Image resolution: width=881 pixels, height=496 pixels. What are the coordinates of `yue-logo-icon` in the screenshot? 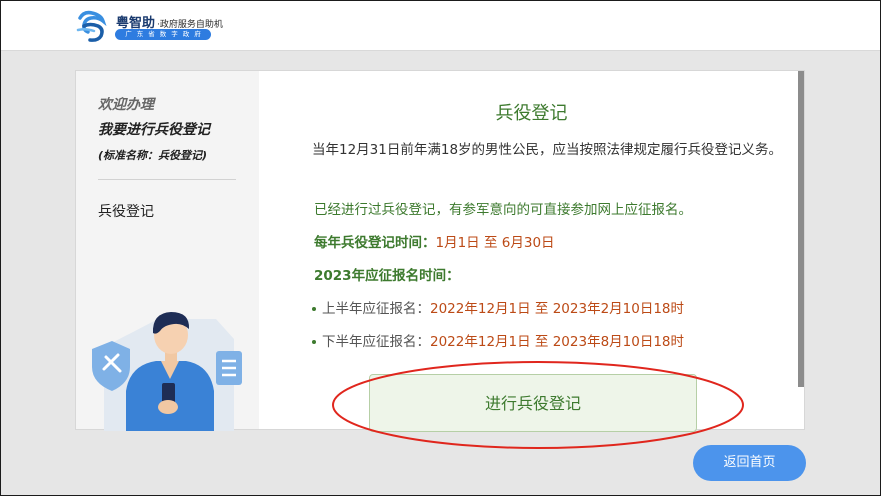 It's located at (91, 26).